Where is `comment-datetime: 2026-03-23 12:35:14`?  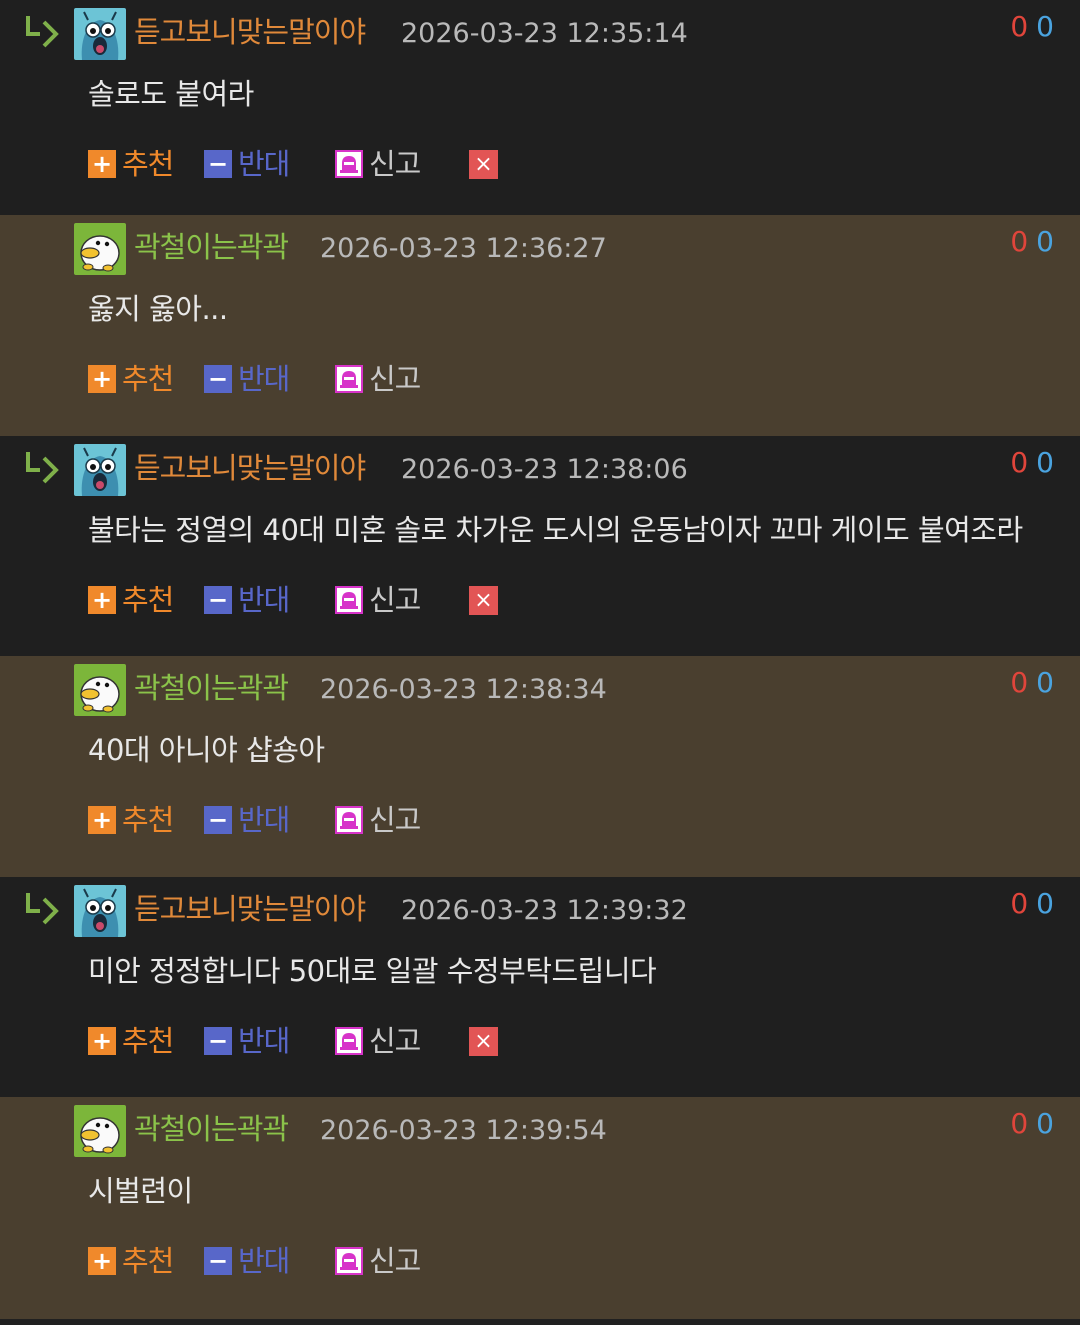 comment-datetime: 2026-03-23 12:35:14 is located at coordinates (544, 33).